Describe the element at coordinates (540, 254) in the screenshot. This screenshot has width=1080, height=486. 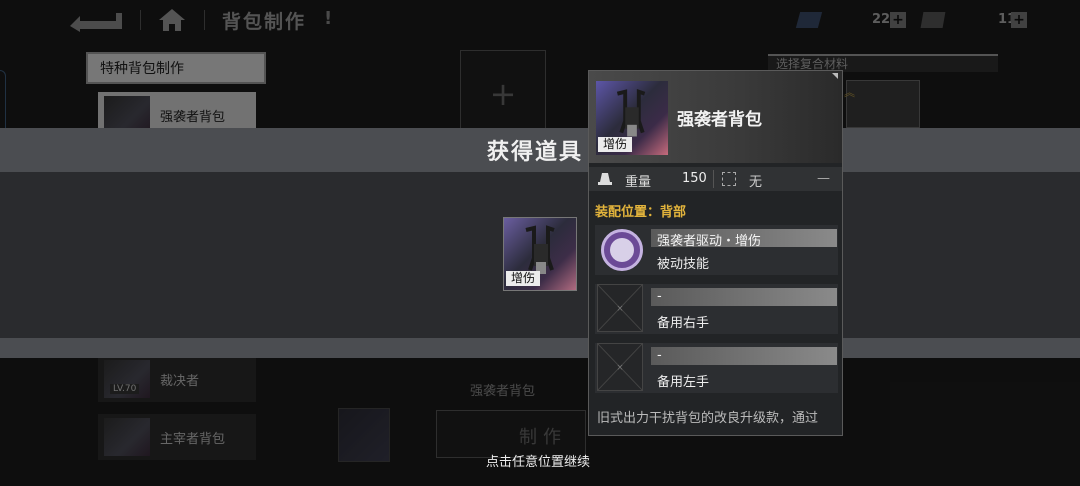
I see `obtained-item-card: 增伤` at that location.